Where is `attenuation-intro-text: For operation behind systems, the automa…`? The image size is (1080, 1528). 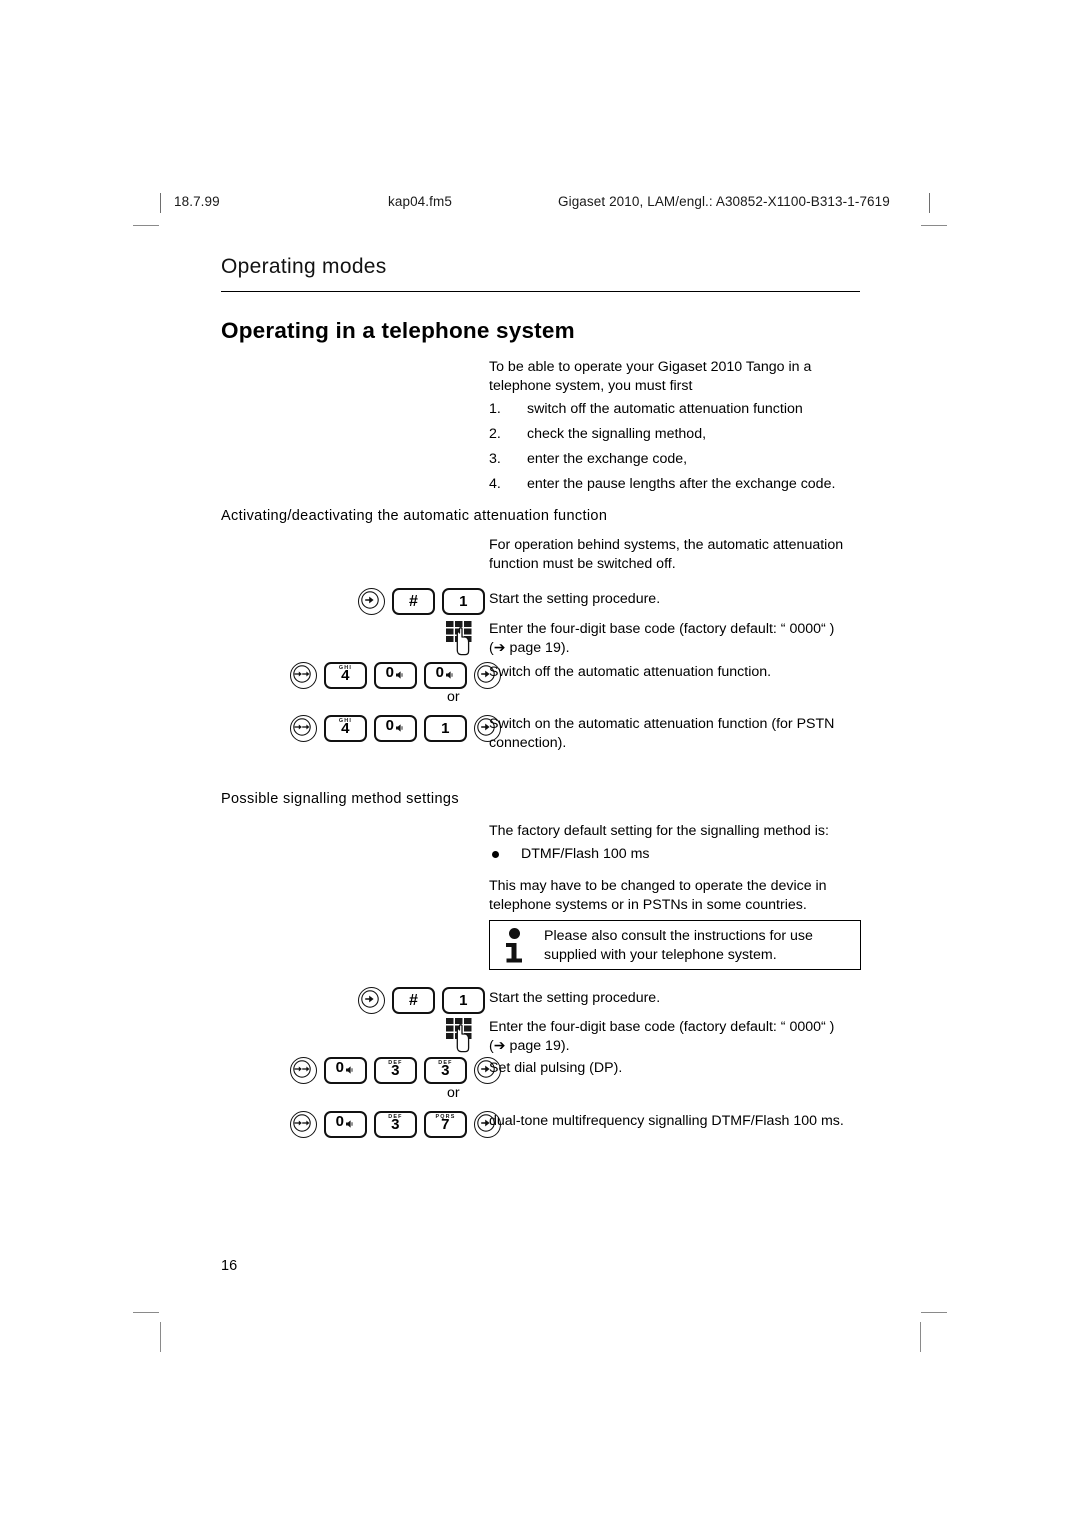
attenuation-intro-text: For operation behind systems, the automa… is located at coordinates (666, 554).